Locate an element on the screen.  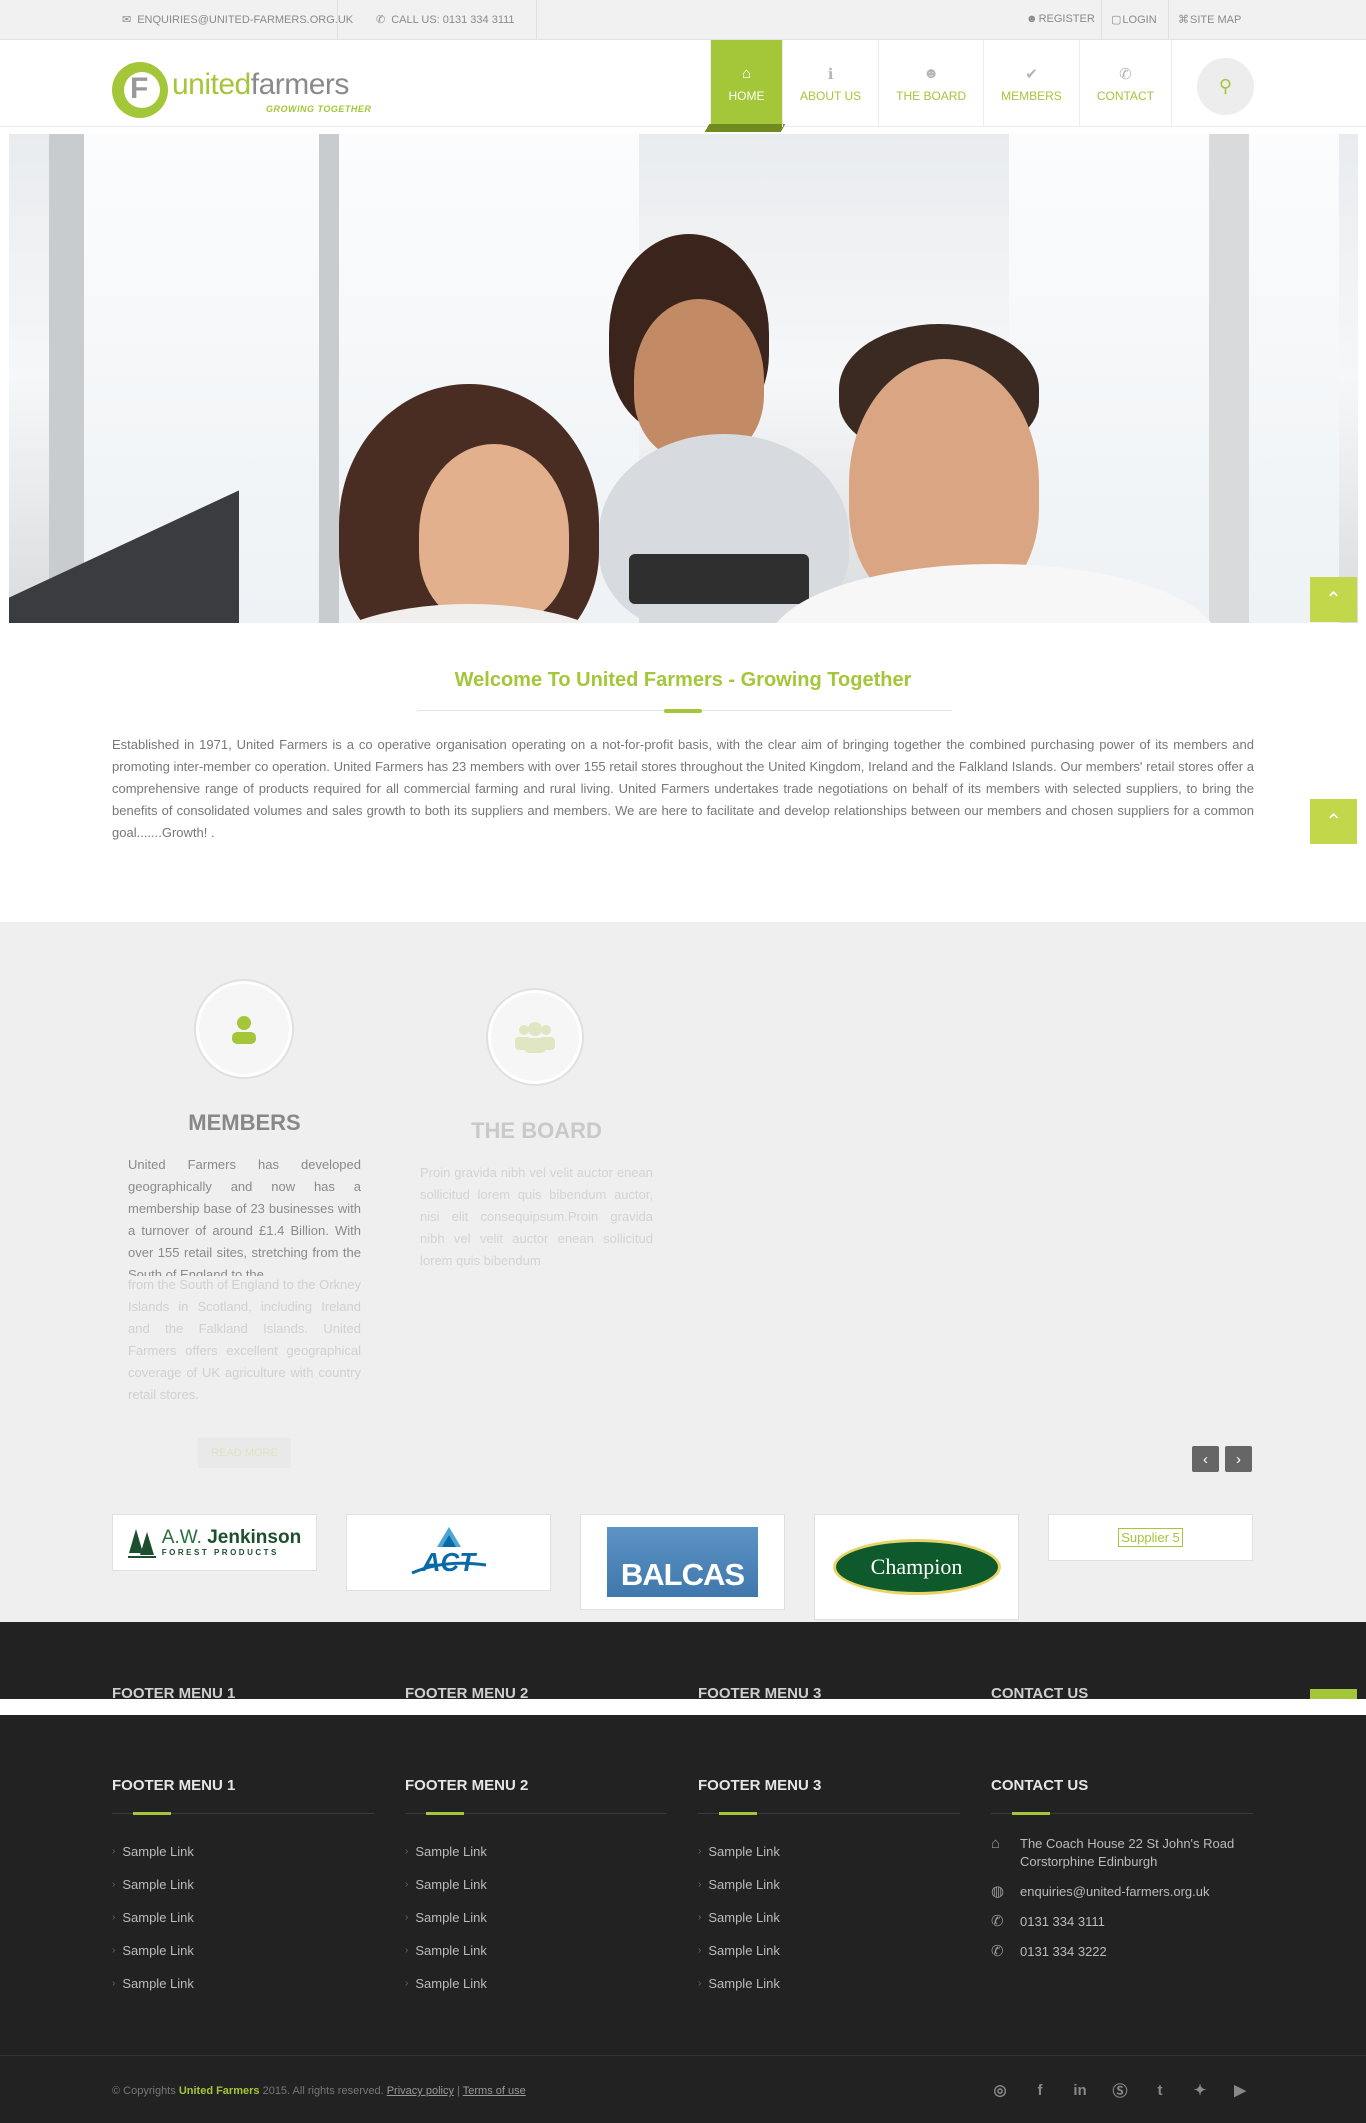
footer-menu-title: FOOTER MENU 2 is located at coordinates (467, 1785).